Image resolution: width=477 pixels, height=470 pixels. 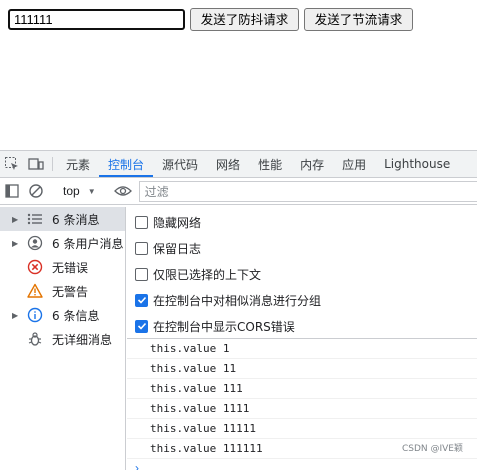 I want to click on toolbar-divider, so click(x=52, y=164).